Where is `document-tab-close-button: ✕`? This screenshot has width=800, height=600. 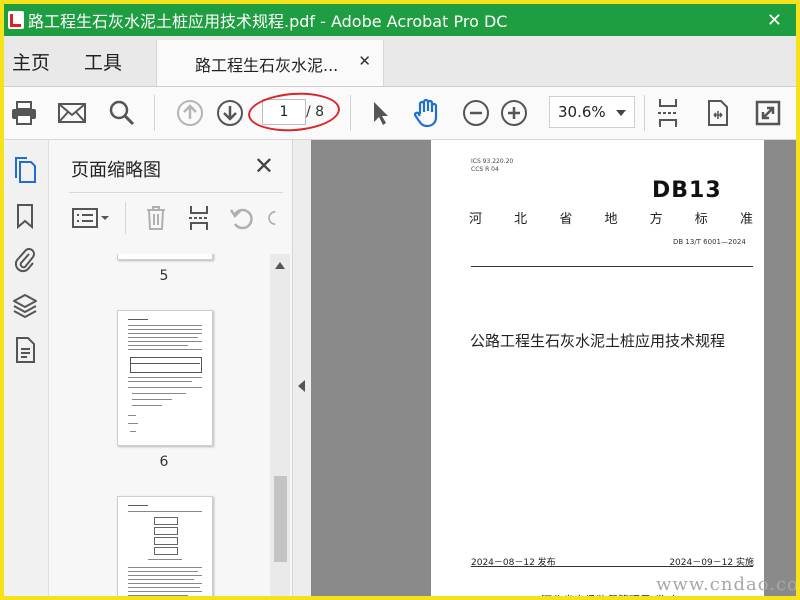
document-tab-close-button: ✕ is located at coordinates (364, 61).